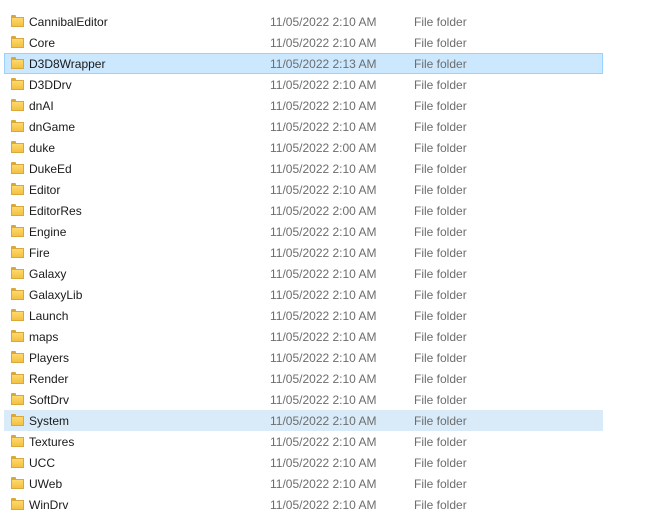  I want to click on file-name: dnAI, so click(41, 106).